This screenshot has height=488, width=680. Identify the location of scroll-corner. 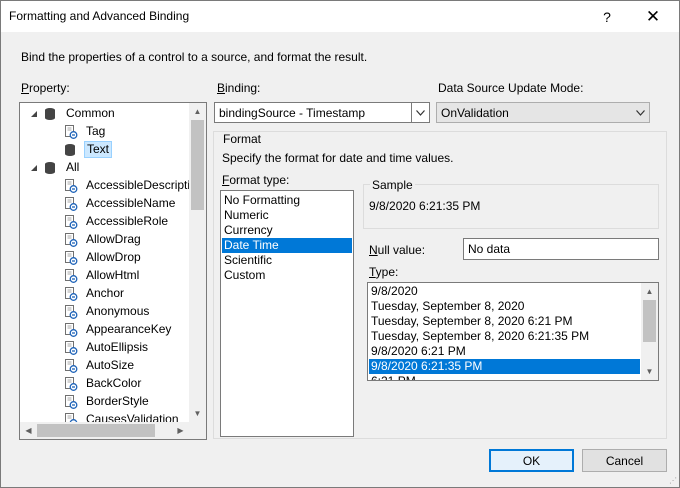
(197, 430).